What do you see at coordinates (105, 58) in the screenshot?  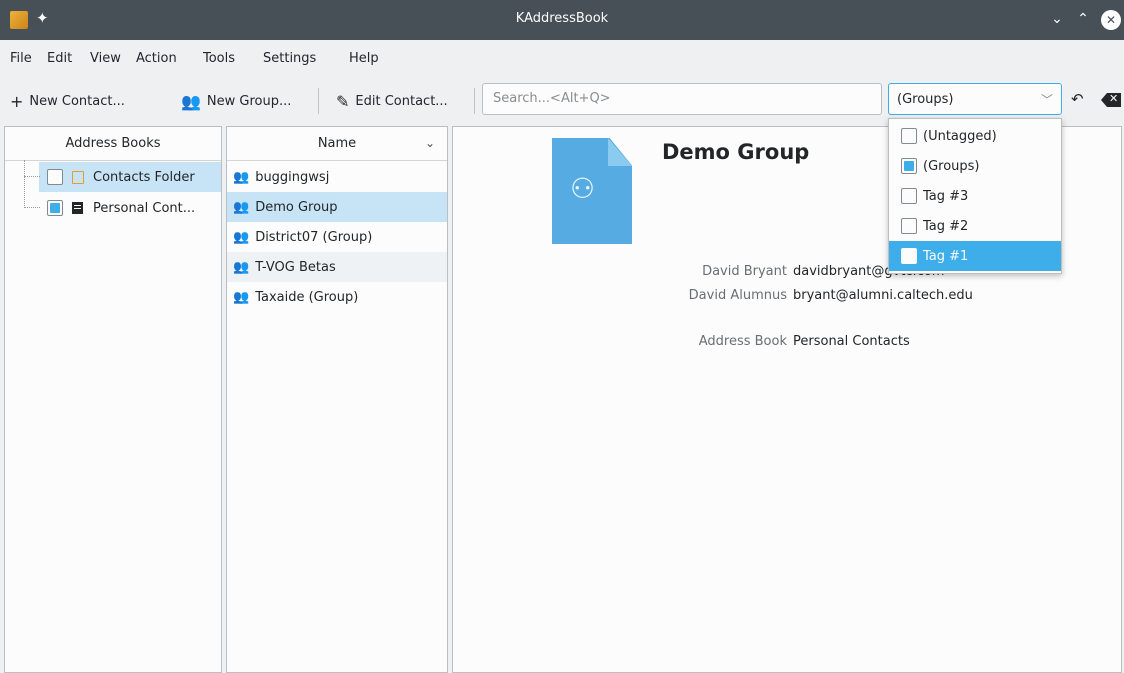 I see `menu-view: View` at bounding box center [105, 58].